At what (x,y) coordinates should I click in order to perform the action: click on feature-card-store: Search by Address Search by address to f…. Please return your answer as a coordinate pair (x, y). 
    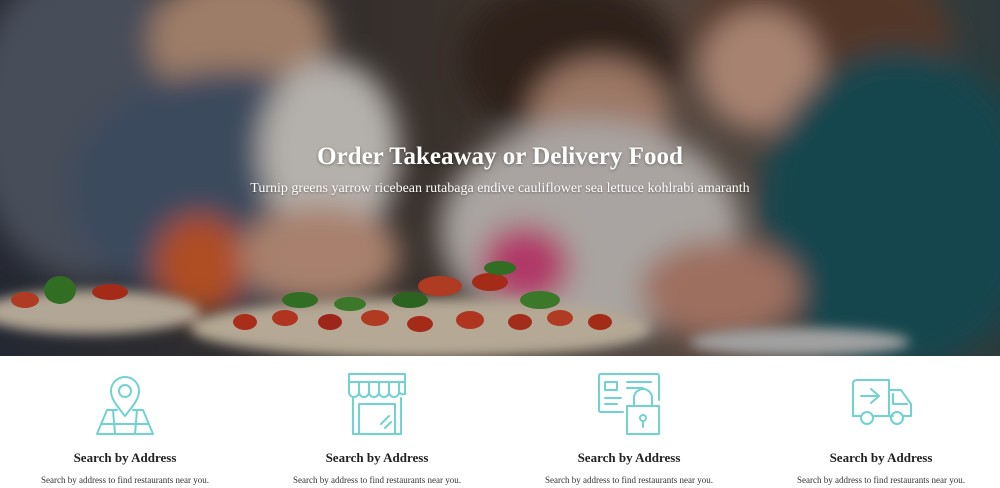
    Looking at the image, I should click on (377, 422).